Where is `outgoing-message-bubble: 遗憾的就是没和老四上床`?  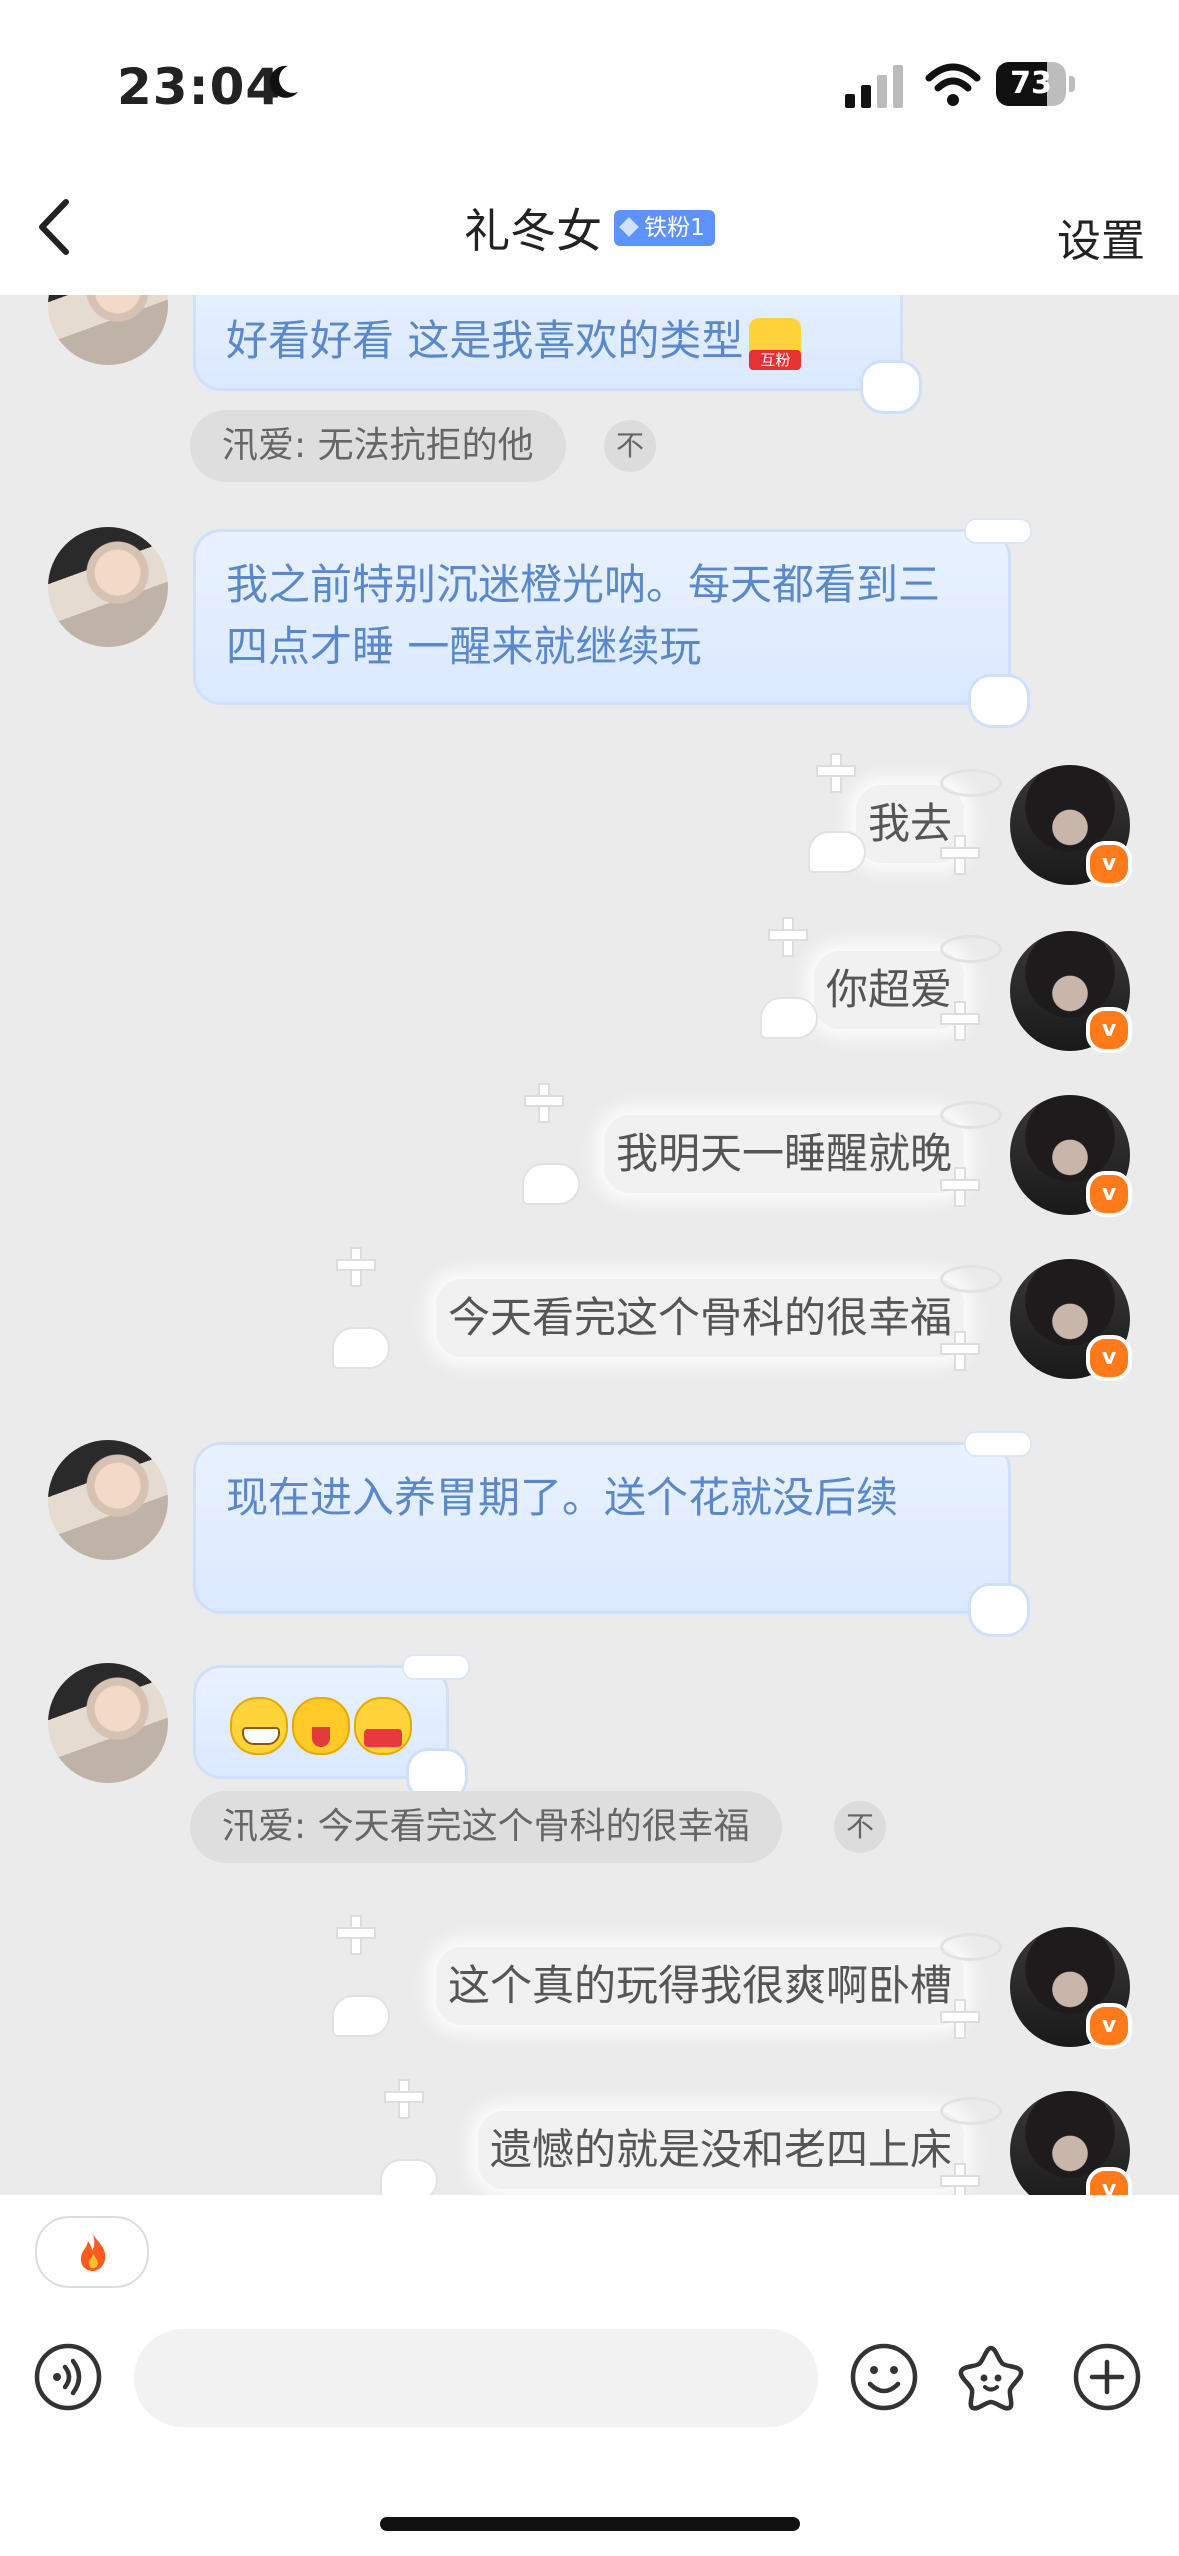
outgoing-message-bubble: 遗憾的就是没和老四上床 is located at coordinates (720, 2150).